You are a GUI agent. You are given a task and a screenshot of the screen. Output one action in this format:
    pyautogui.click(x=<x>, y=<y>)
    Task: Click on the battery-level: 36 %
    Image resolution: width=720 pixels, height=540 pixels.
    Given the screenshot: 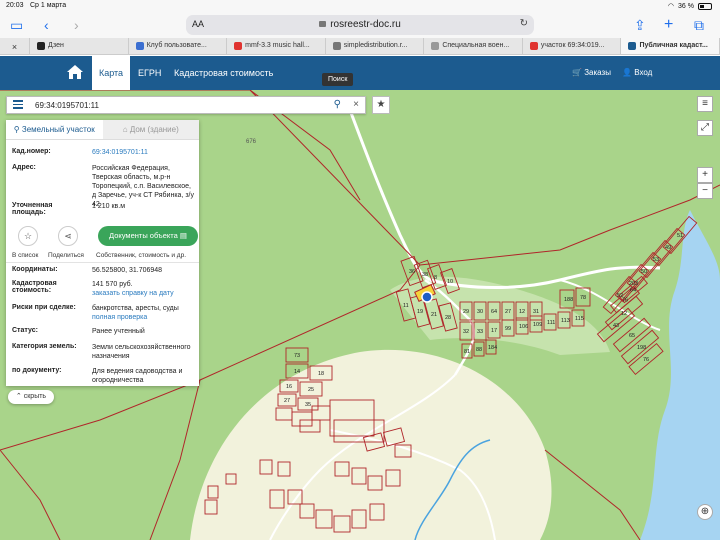 What is the action you would take?
    pyautogui.click(x=686, y=6)
    